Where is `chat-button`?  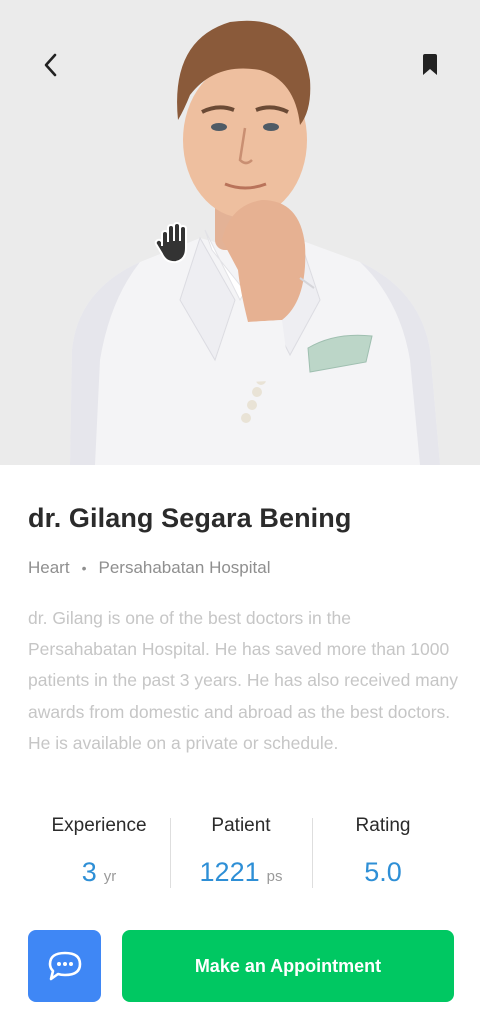
chat-button is located at coordinates (64, 966).